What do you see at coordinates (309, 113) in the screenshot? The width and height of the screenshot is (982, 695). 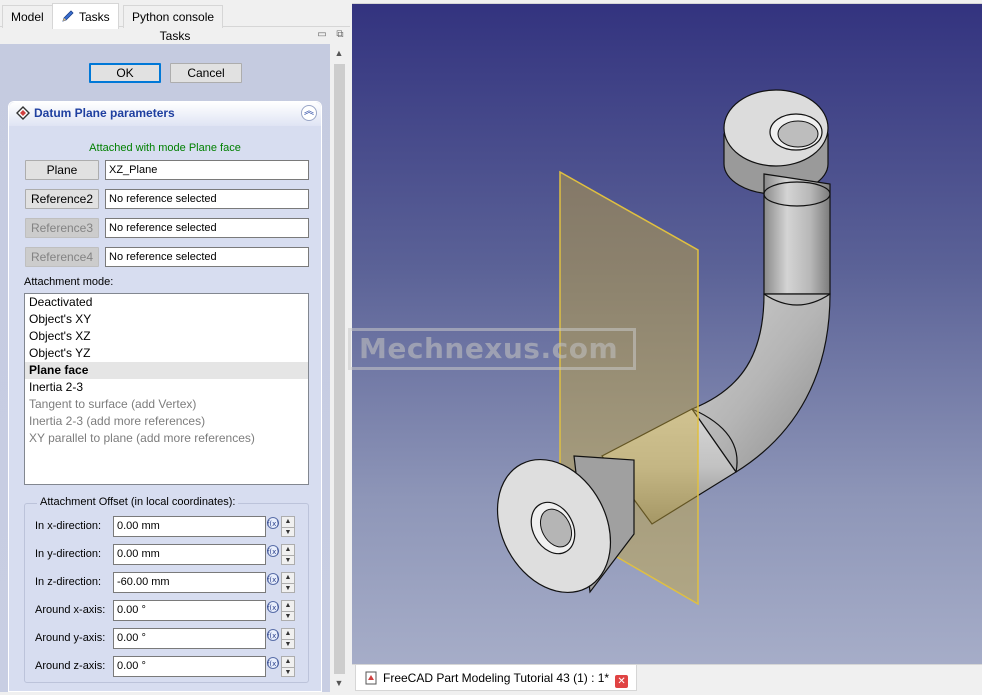 I see `collapse-chevron-icon: ︽` at bounding box center [309, 113].